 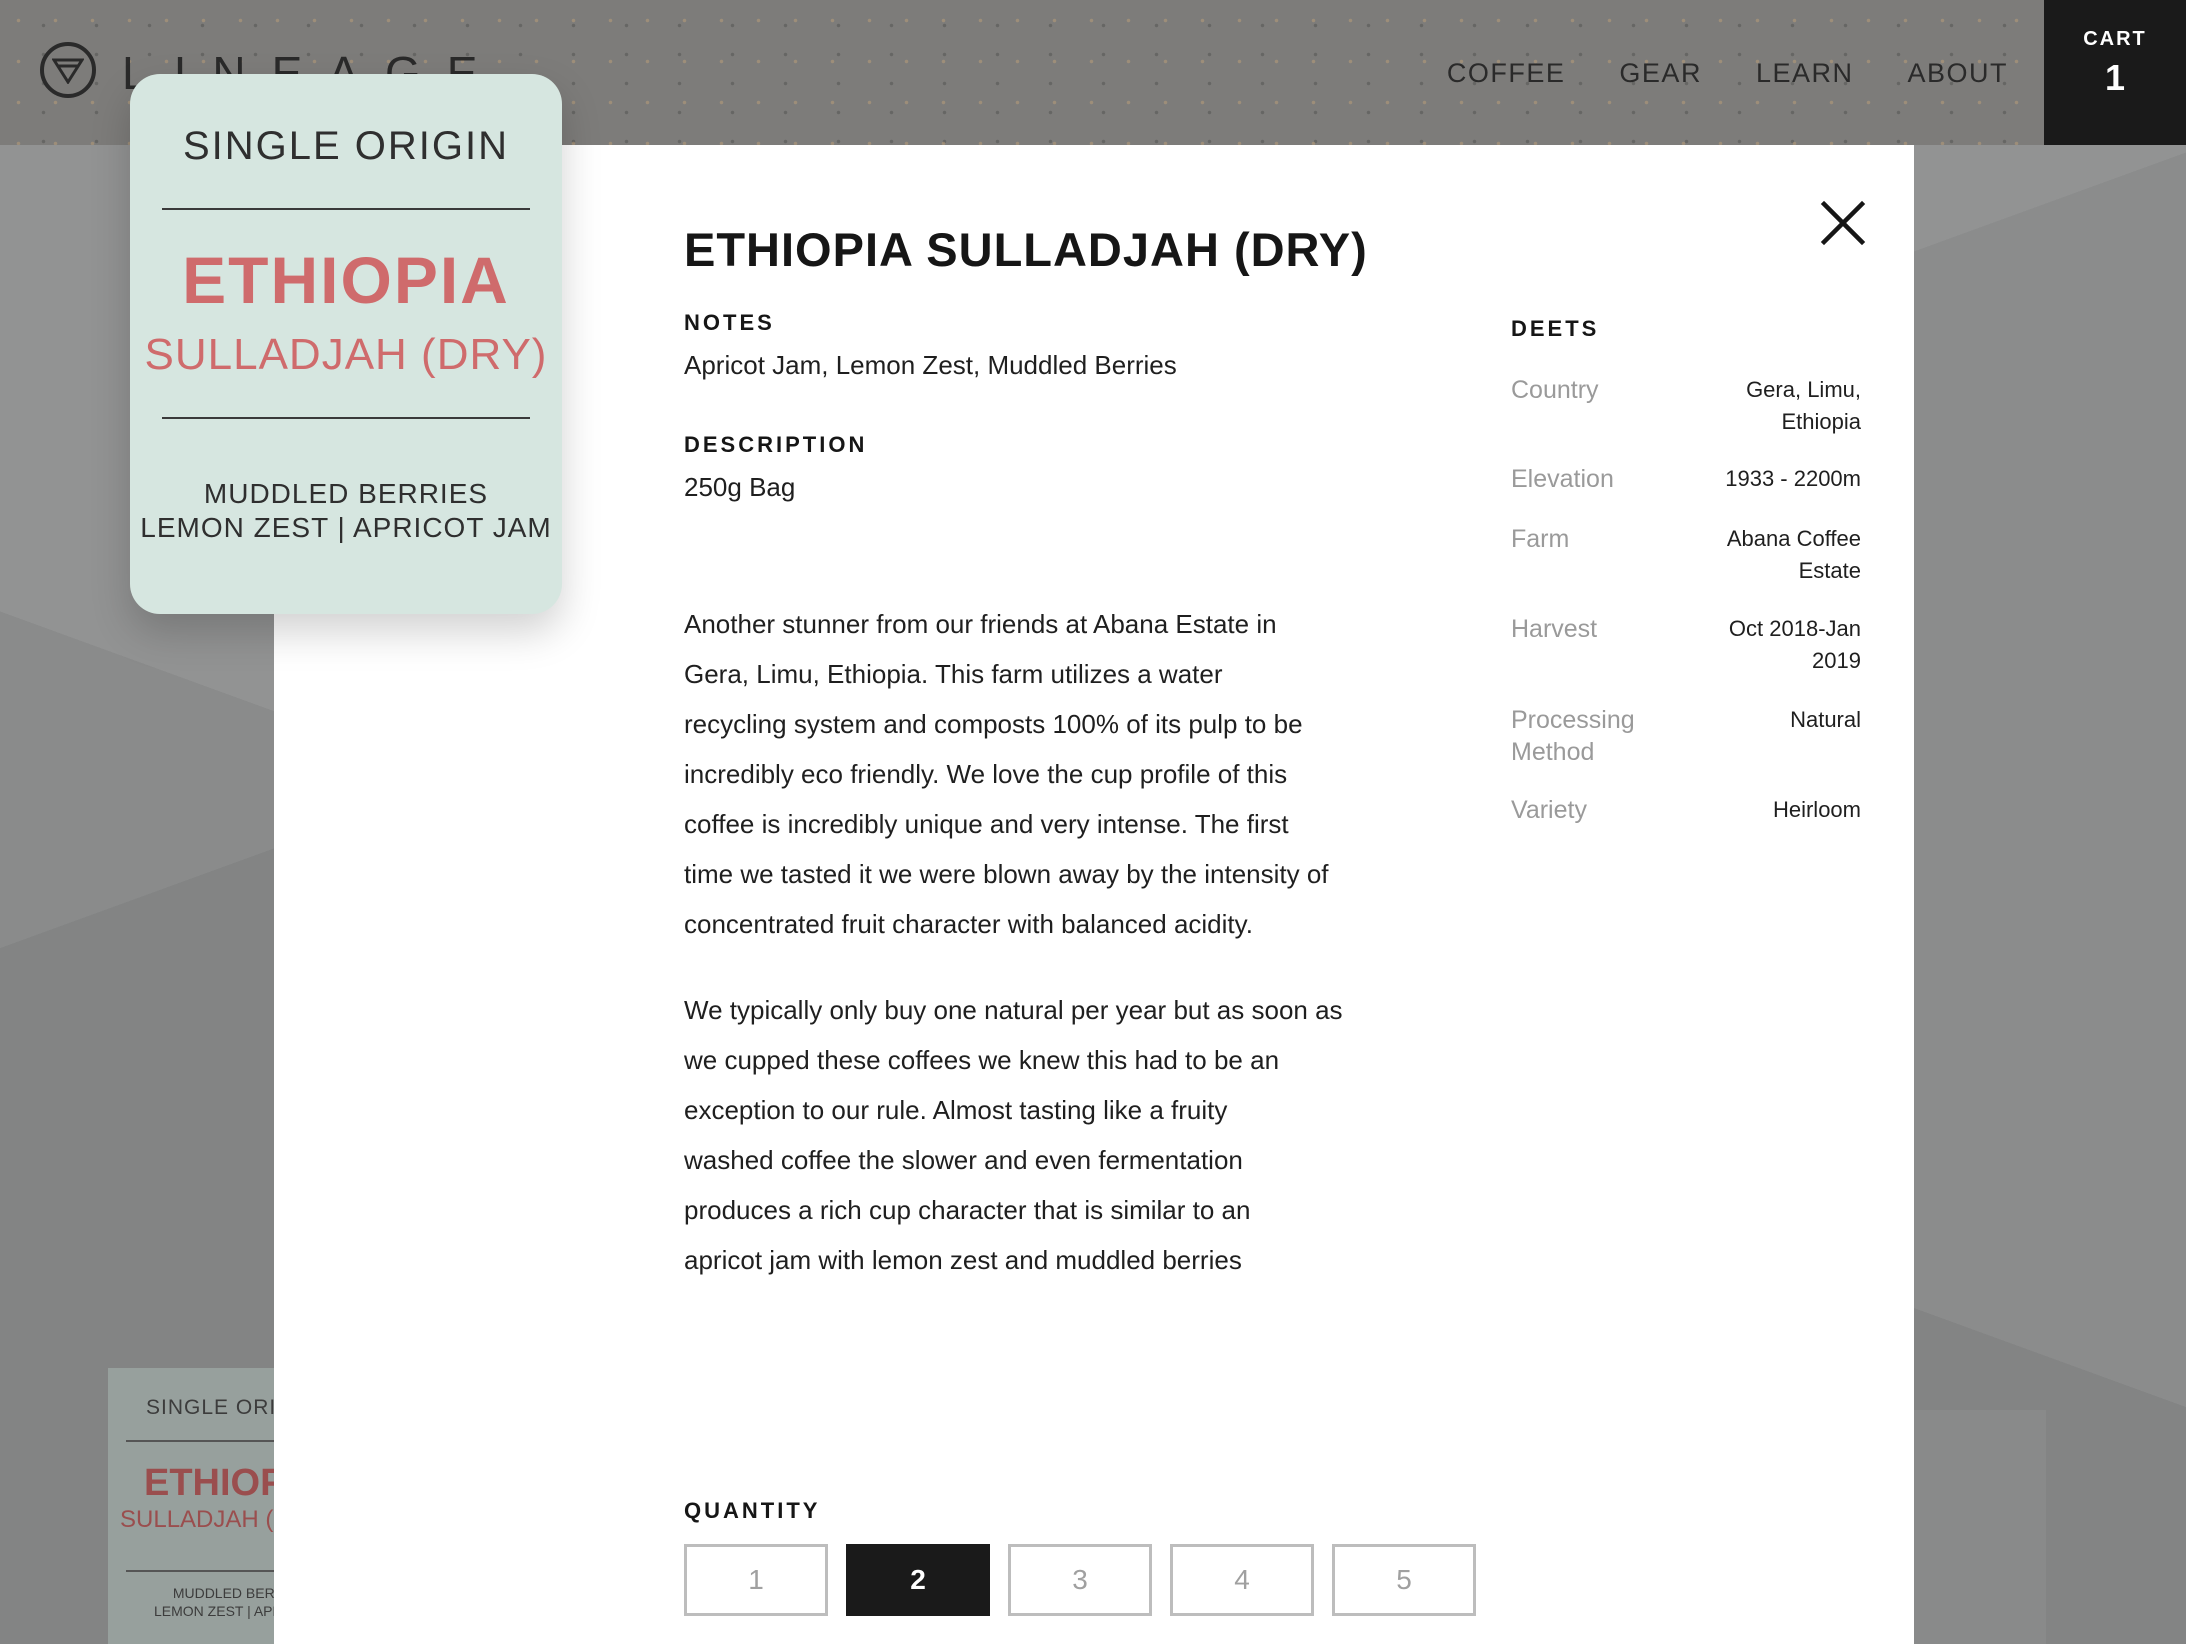 I want to click on background-panel, so click(x=1980, y=1527).